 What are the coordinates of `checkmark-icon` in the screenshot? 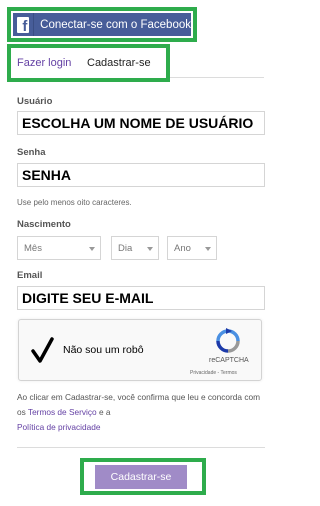 It's located at (43, 350).